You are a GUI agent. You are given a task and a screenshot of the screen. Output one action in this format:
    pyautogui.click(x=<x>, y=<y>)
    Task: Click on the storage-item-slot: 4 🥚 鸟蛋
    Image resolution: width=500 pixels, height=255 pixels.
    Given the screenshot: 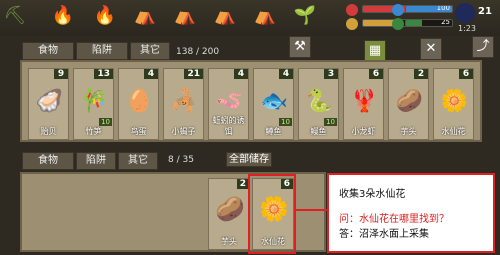 What is the action you would take?
    pyautogui.click(x=138, y=104)
    